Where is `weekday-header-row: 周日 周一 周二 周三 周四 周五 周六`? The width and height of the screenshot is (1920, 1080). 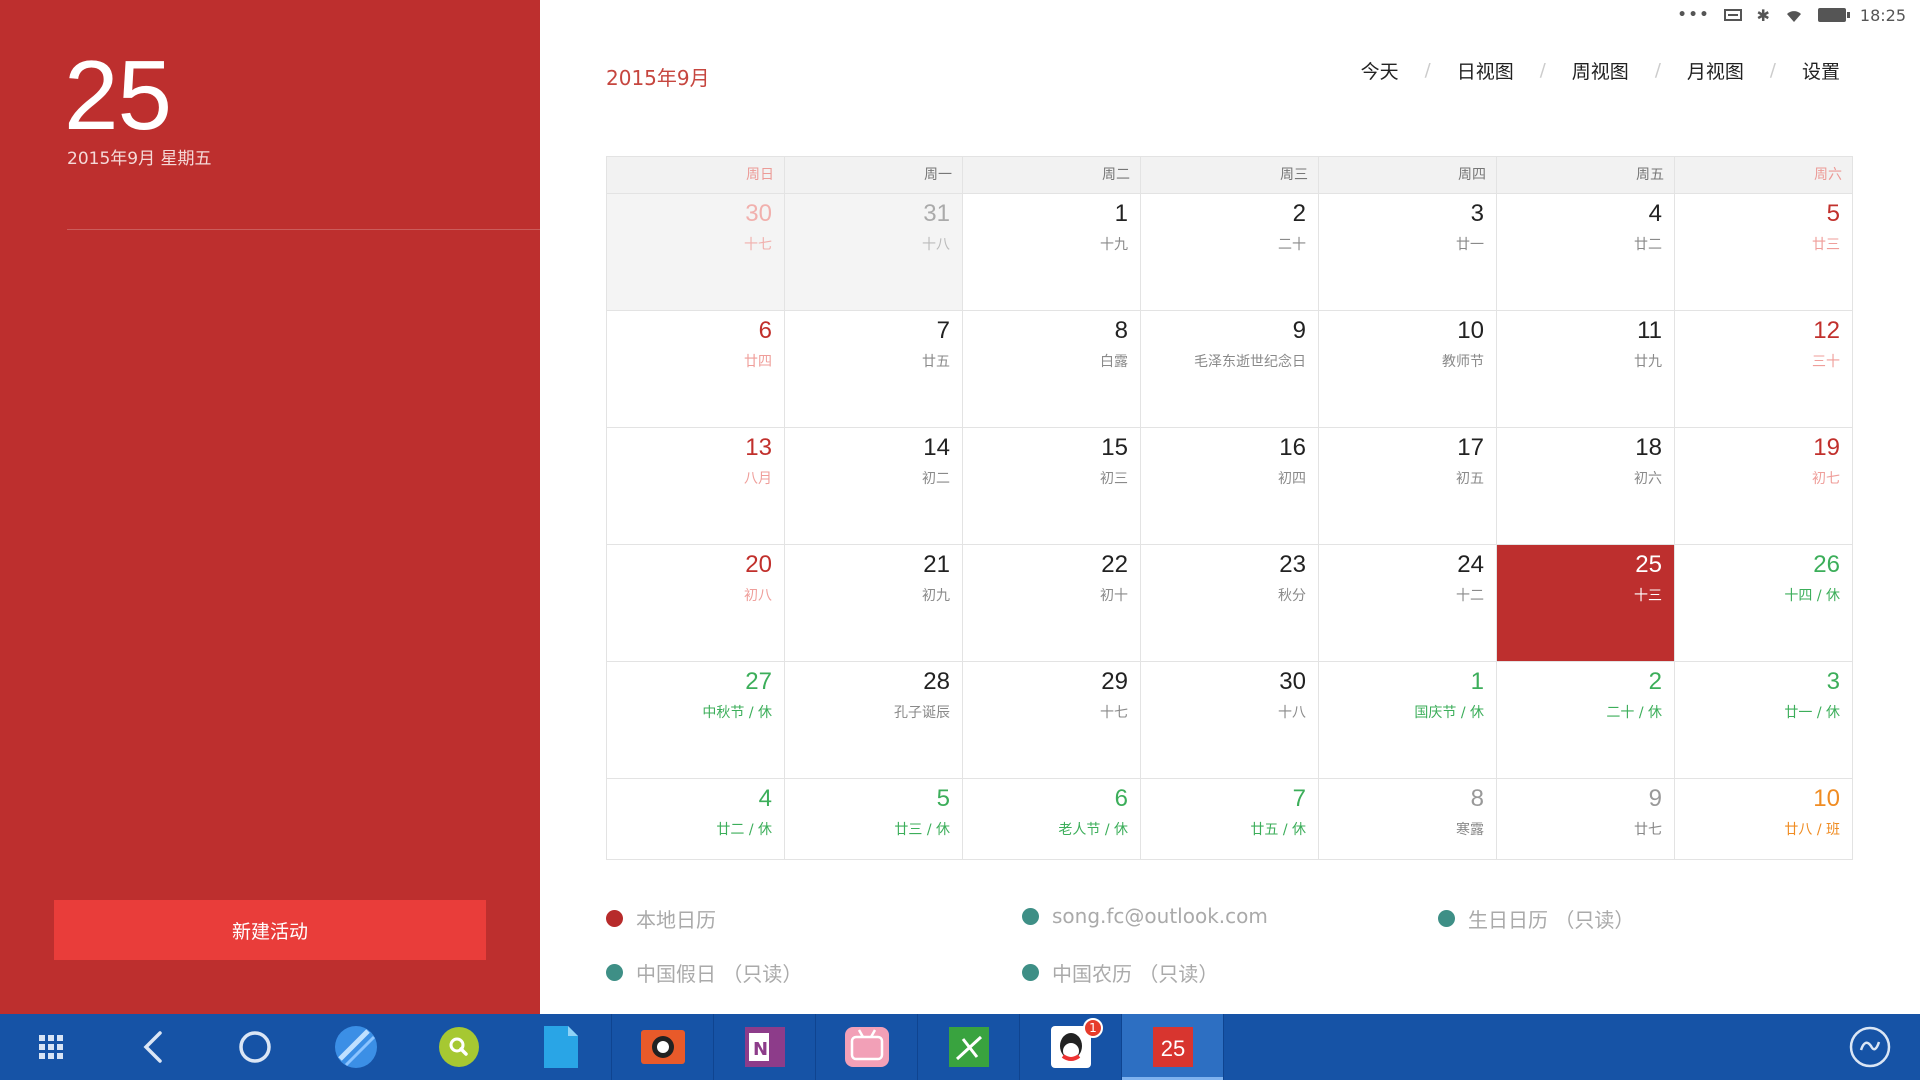 weekday-header-row: 周日 周一 周二 周三 周四 周五 周六 is located at coordinates (1230, 175).